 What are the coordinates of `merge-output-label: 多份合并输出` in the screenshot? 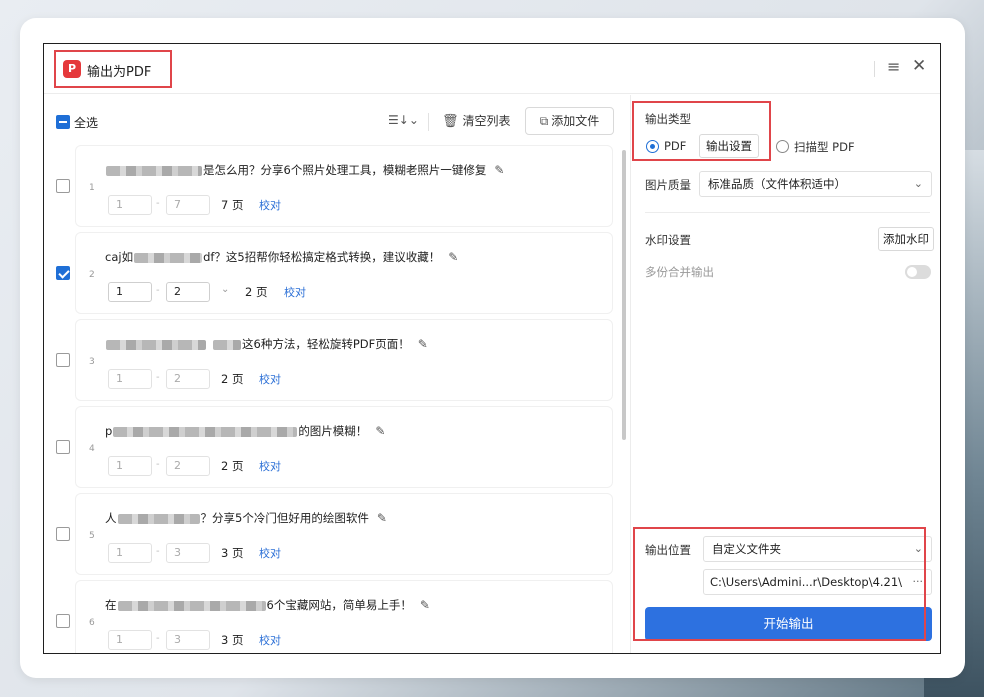 It's located at (679, 272).